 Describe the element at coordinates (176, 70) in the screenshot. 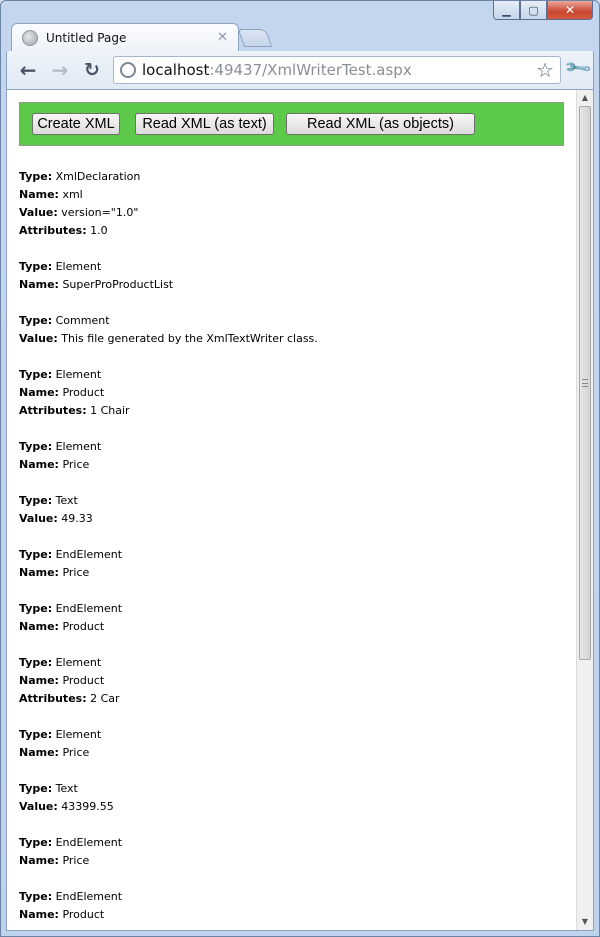

I see `url-host: localhost` at that location.